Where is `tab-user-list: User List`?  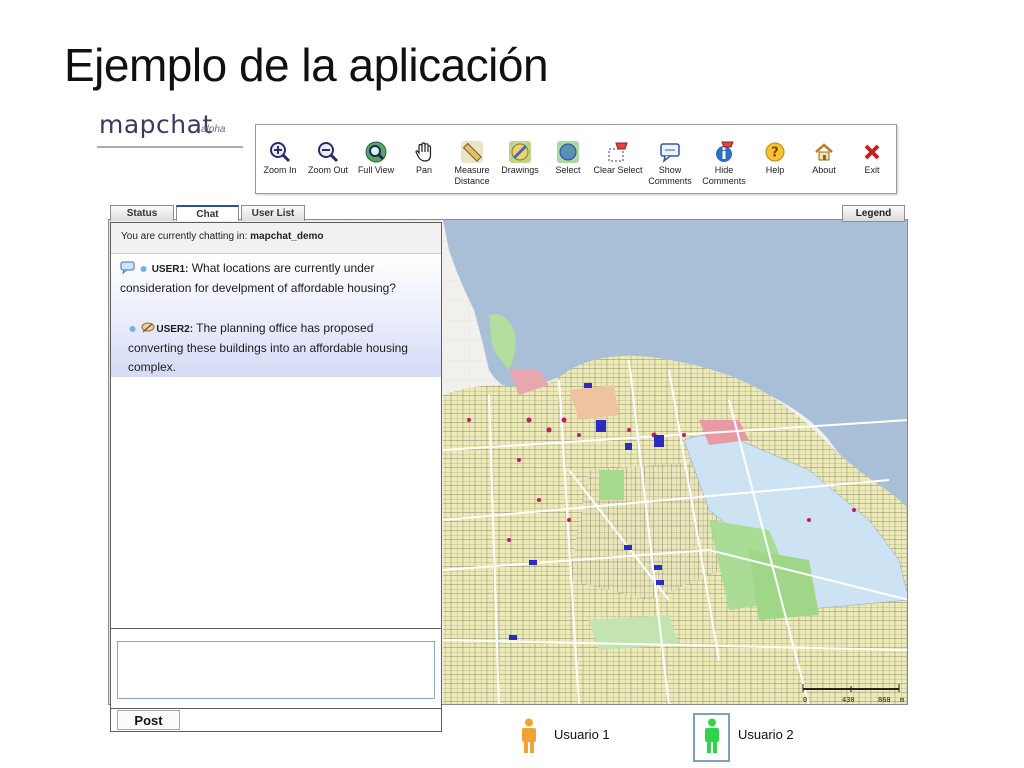 tab-user-list: User List is located at coordinates (273, 213).